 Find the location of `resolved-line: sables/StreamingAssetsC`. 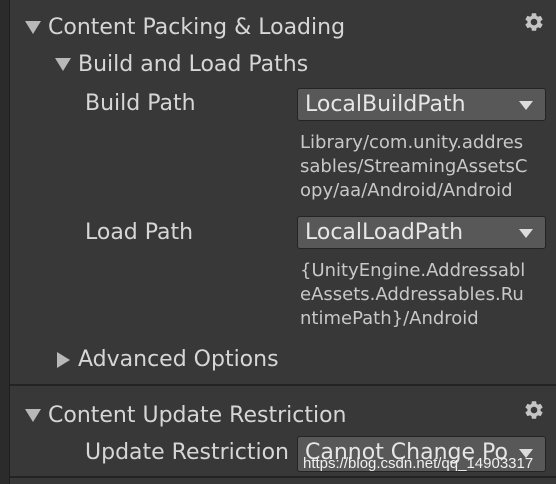

resolved-line: sables/StreamingAssetsC is located at coordinates (414, 166).